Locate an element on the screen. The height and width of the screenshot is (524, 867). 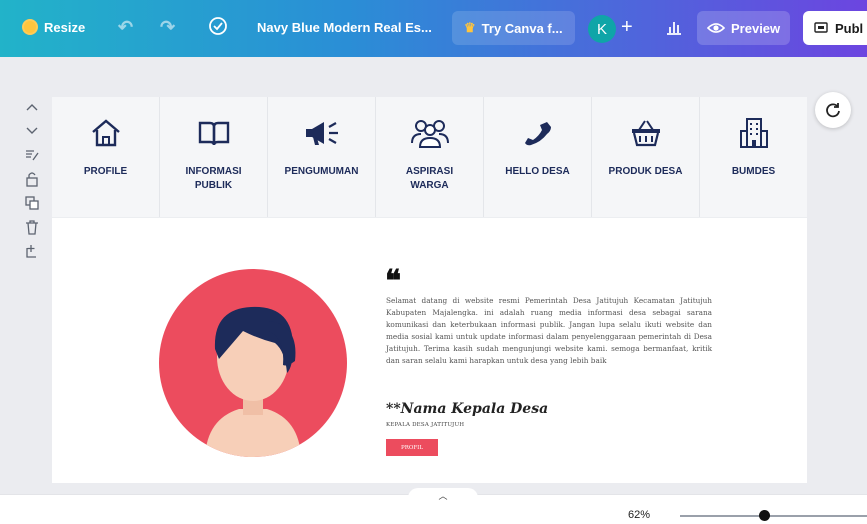
publish-label: Publ is located at coordinates (849, 28).